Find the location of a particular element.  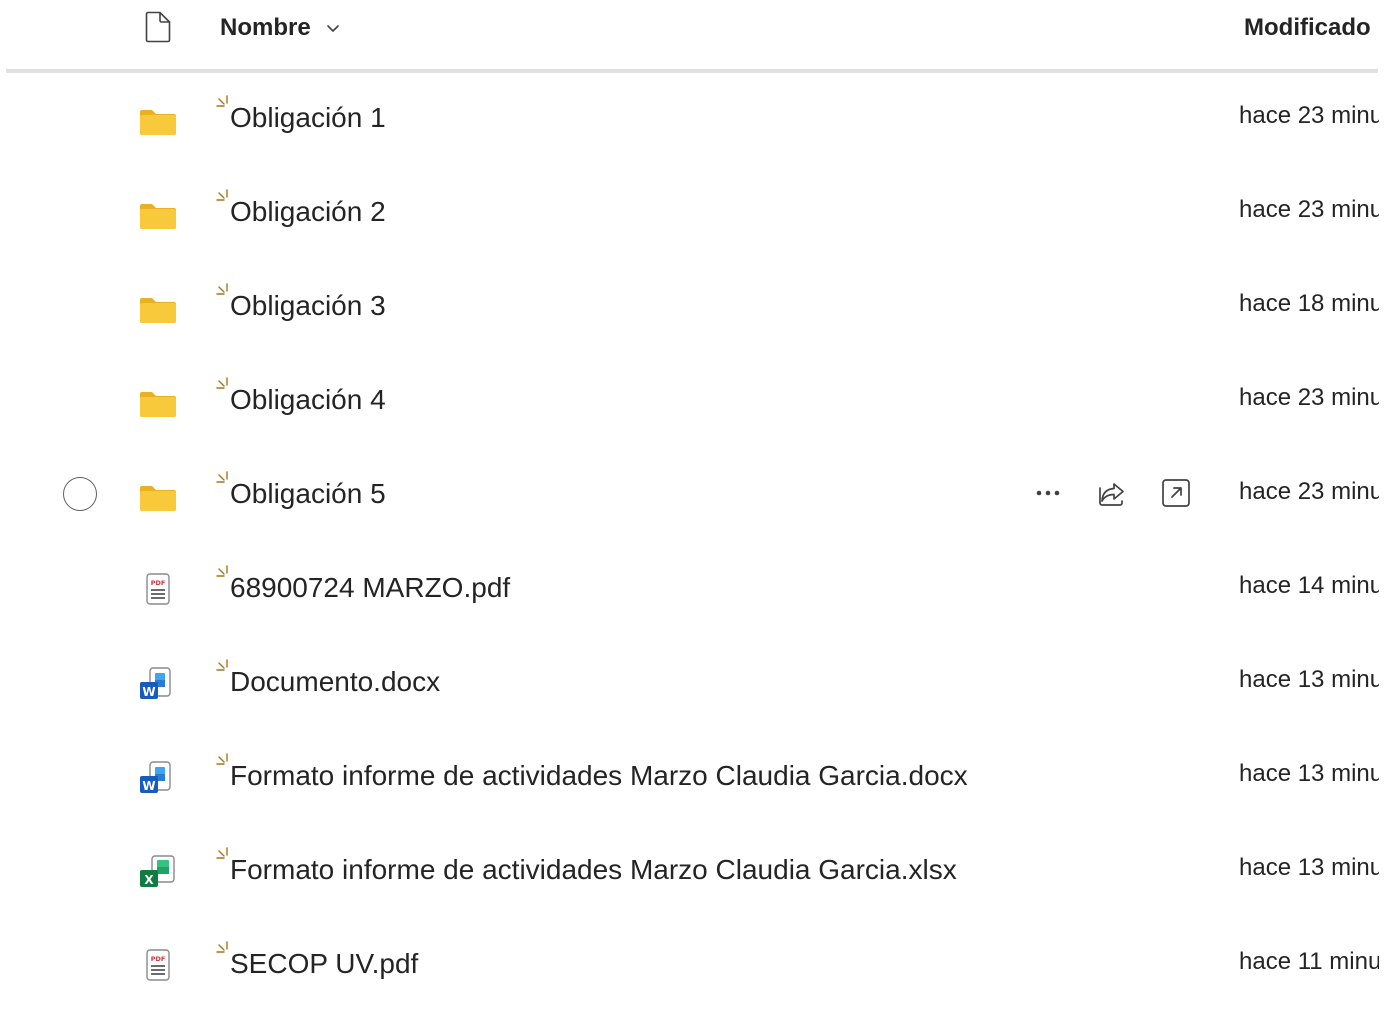

folder-row: Obligación 5 hace 23 minu is located at coordinates (698, 496).